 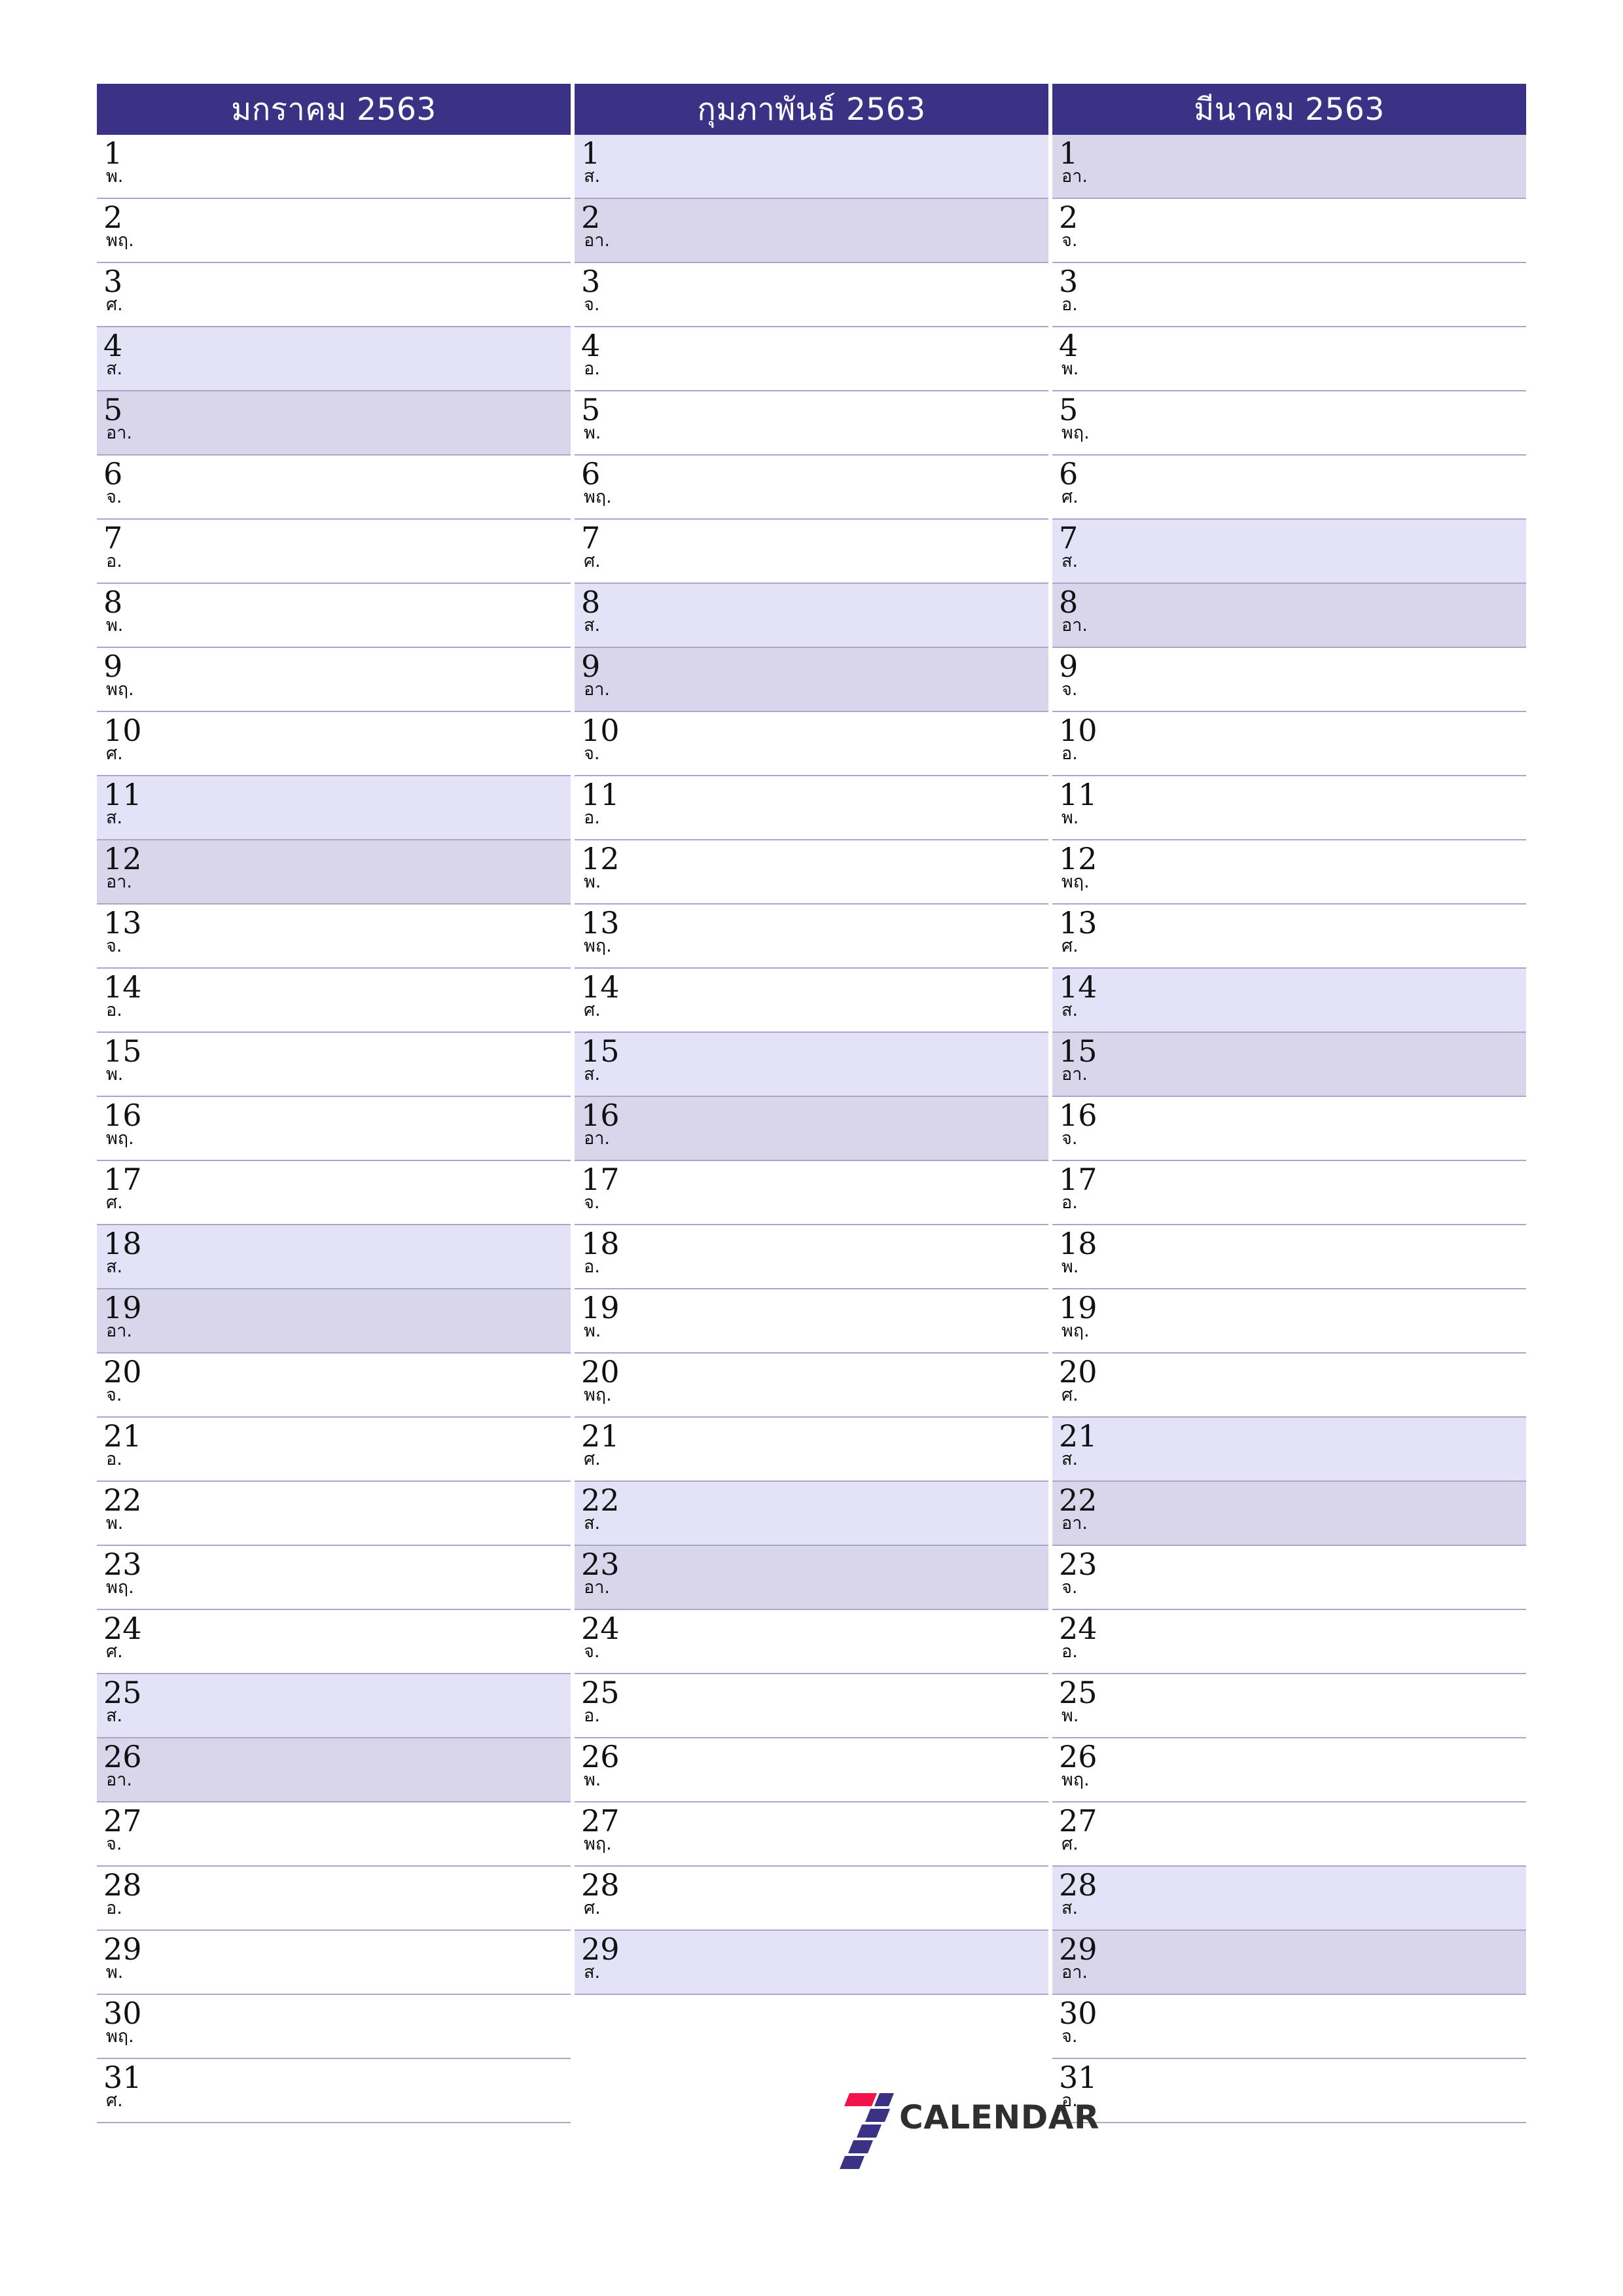 What do you see at coordinates (811, 1578) in the screenshot?
I see `day-row: 23 อา.` at bounding box center [811, 1578].